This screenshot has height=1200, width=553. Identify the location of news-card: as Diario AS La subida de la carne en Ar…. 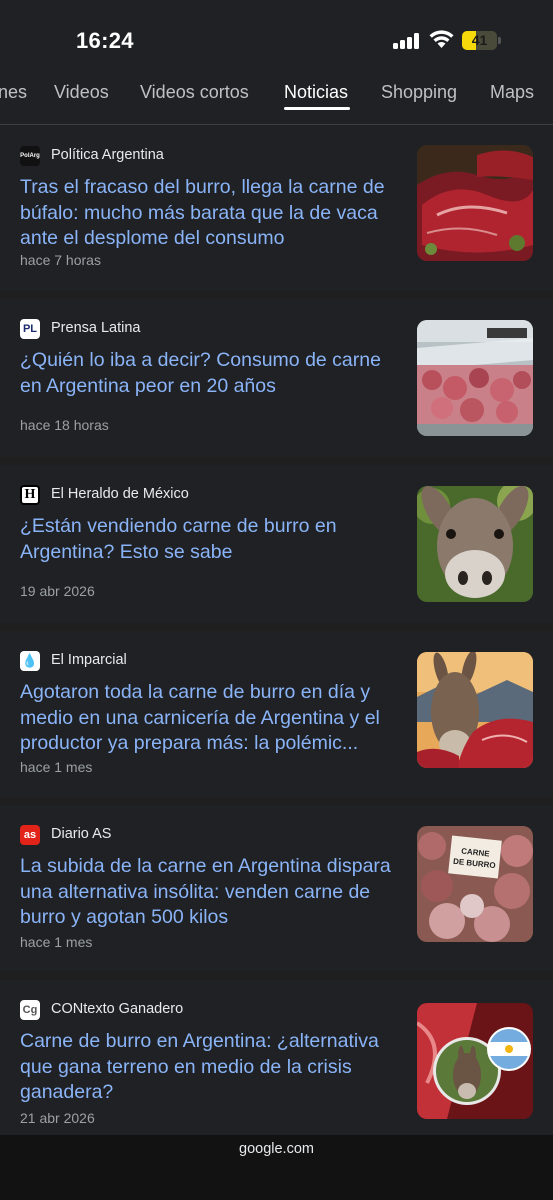
(276, 888).